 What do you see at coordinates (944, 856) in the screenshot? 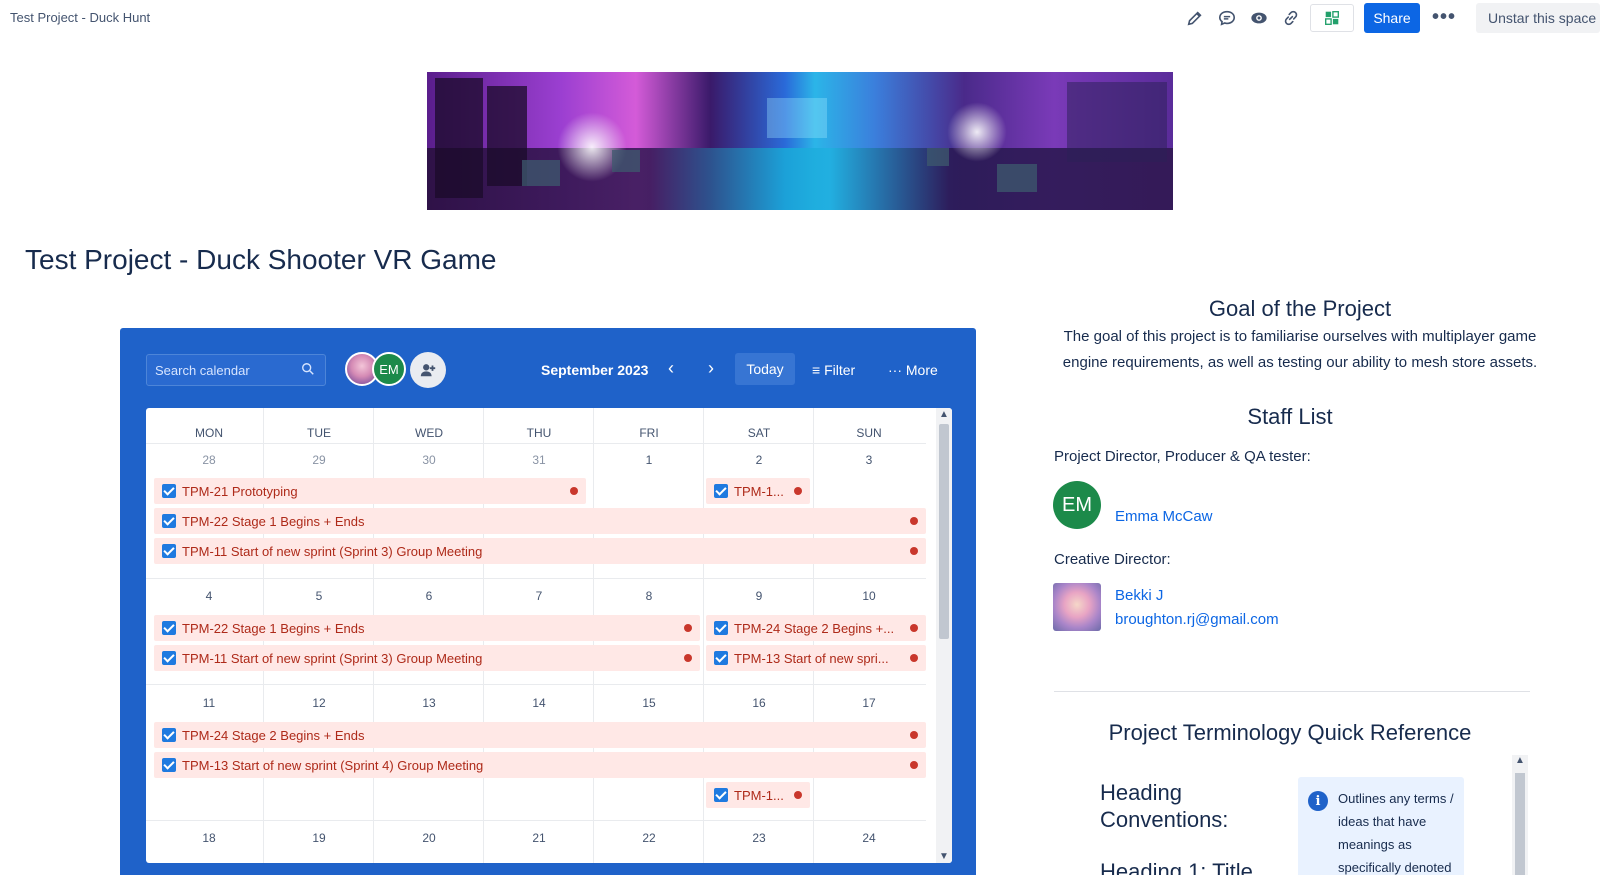
I see `chevron-down-icon: ▼` at bounding box center [944, 856].